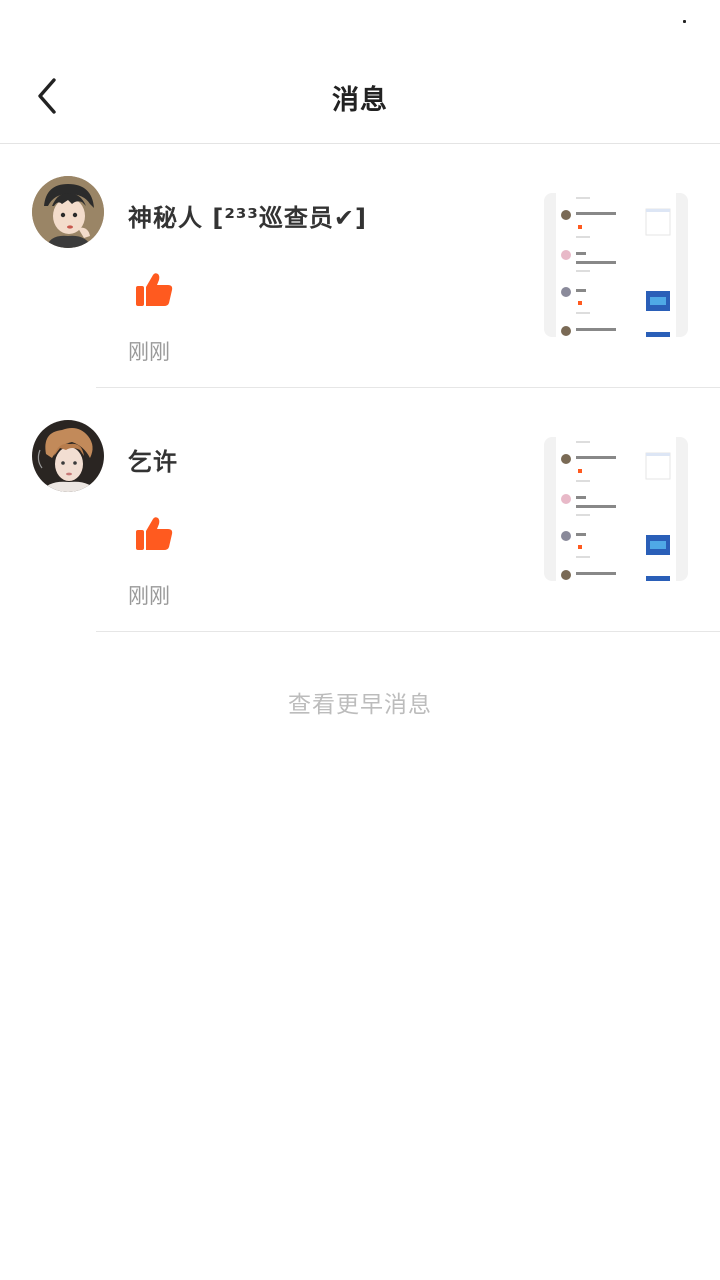 The height and width of the screenshot is (1280, 720). I want to click on top-nav-bar: 消息, so click(360, 96).